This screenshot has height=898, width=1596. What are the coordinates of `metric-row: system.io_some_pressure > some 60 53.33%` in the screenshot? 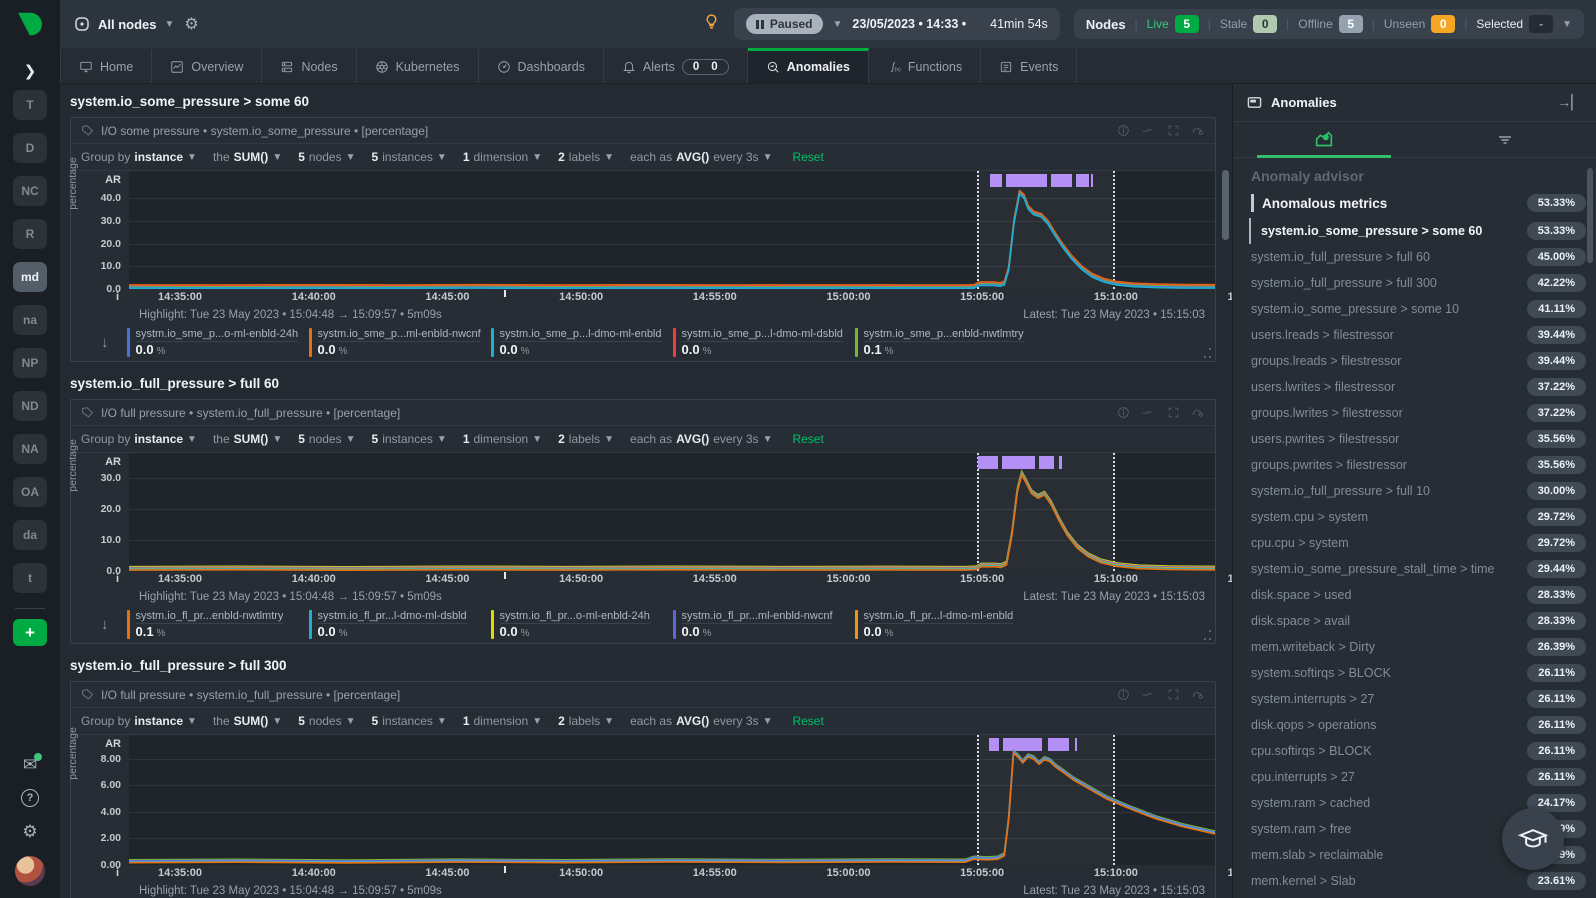 It's located at (1417, 231).